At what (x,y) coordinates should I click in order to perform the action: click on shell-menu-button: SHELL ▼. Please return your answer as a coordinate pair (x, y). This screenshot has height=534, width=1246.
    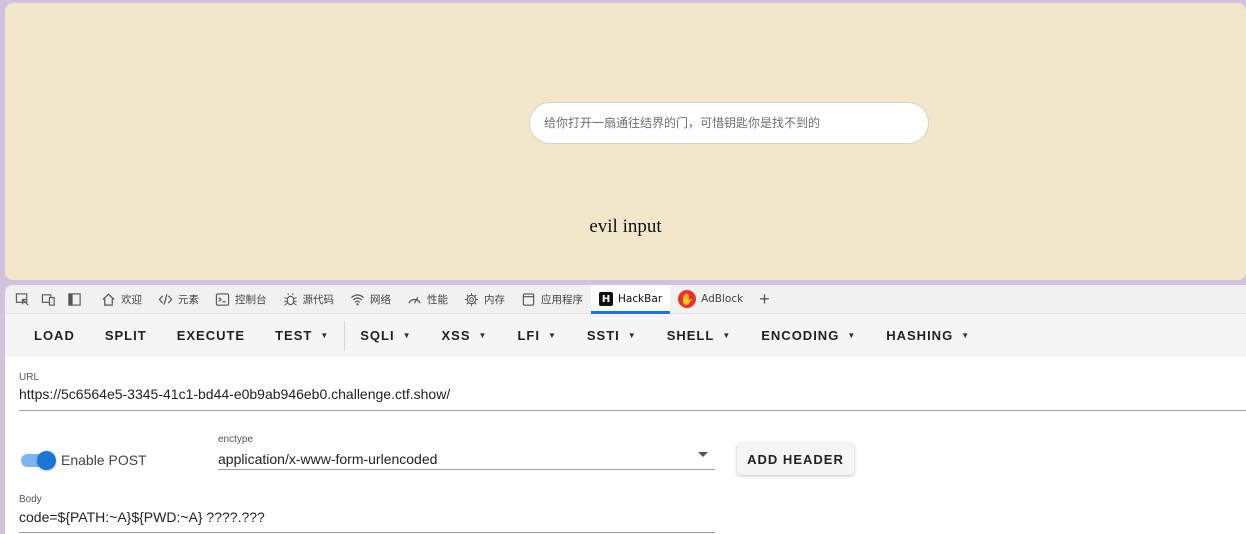
    Looking at the image, I should click on (699, 335).